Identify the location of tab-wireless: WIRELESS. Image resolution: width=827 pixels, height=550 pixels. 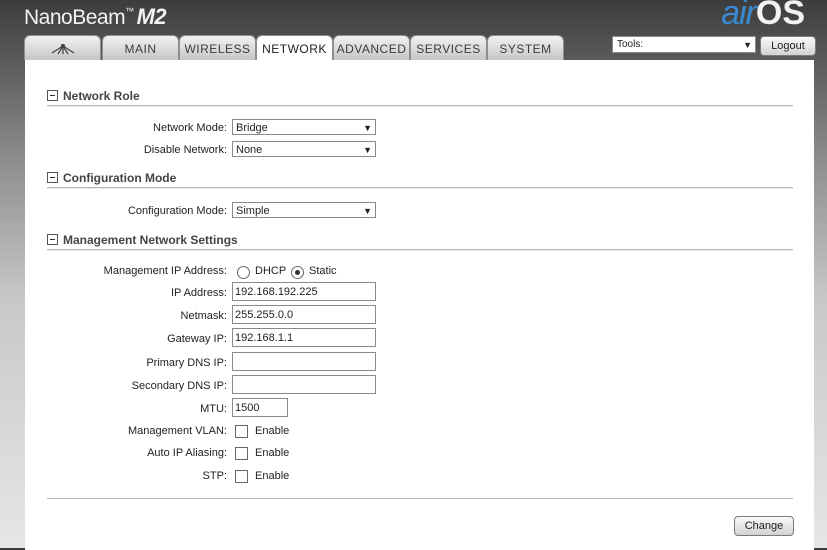
(217, 47).